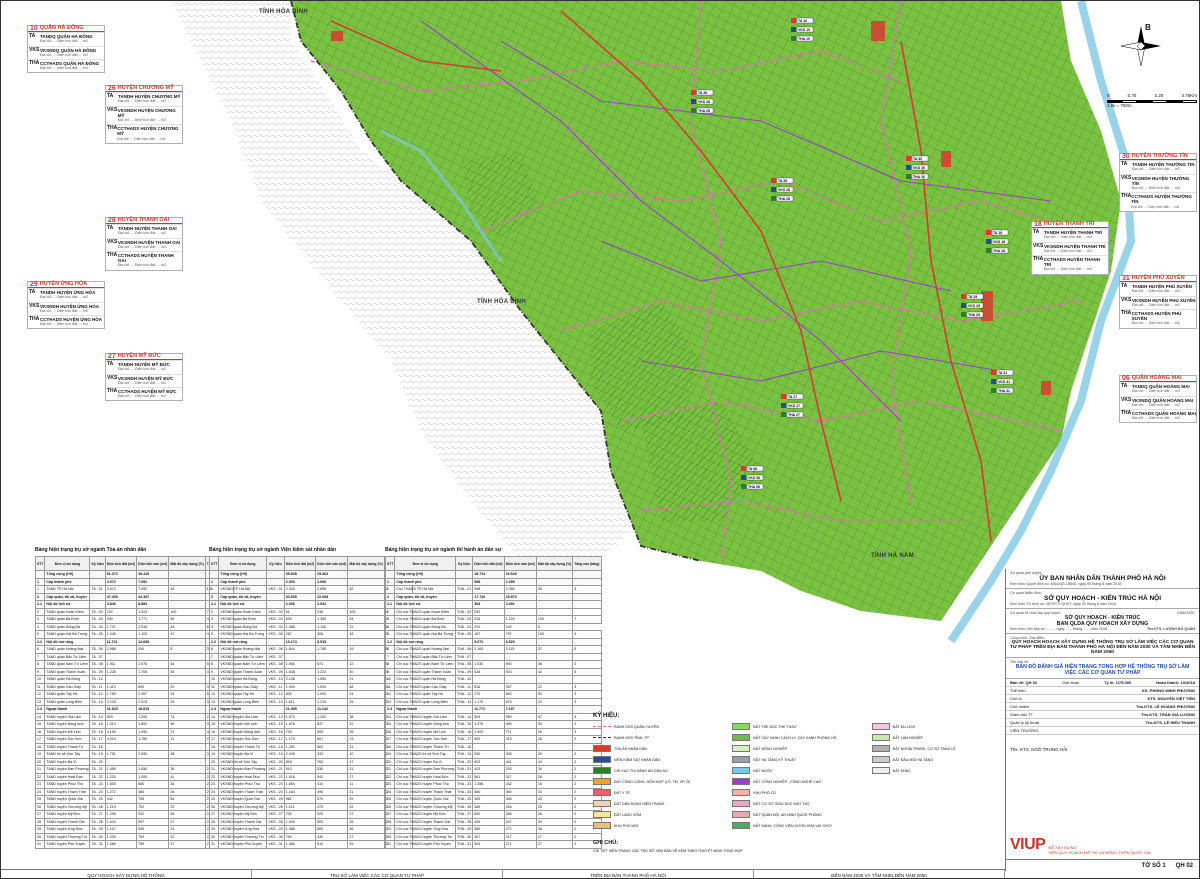 This screenshot has height=879, width=1200. What do you see at coordinates (243, 776) in the screenshot?
I see `table-cell: VKSND huyện Hoài Đức` at bounding box center [243, 776].